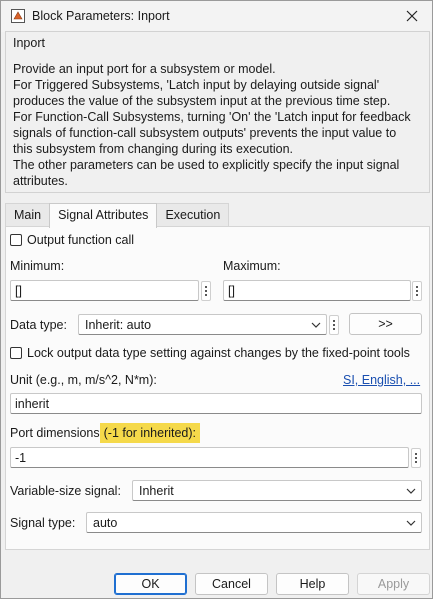 The width and height of the screenshot is (433, 599). What do you see at coordinates (105, 523) in the screenshot?
I see `signal-type-value: auto` at bounding box center [105, 523].